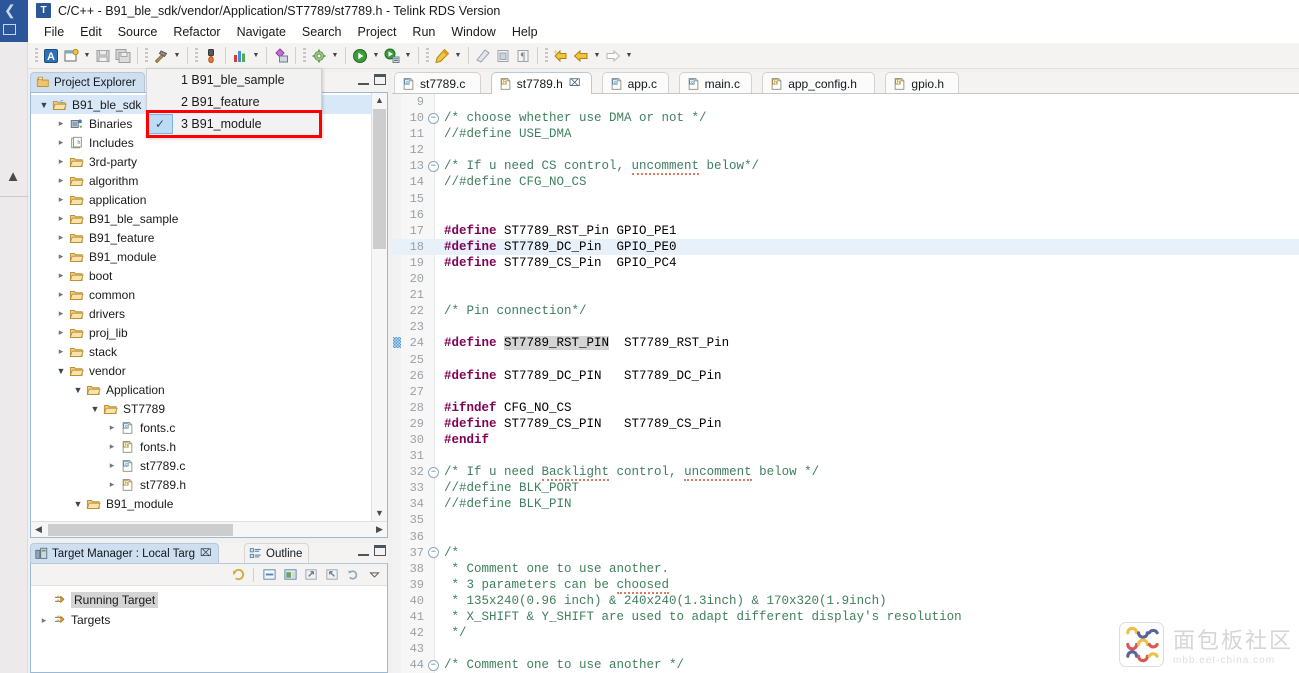 The width and height of the screenshot is (1299, 673). Describe the element at coordinates (845, 376) in the screenshot. I see `code-line: 26 #define ST7789_DC_PIN ST7789_DC_Pin` at that location.